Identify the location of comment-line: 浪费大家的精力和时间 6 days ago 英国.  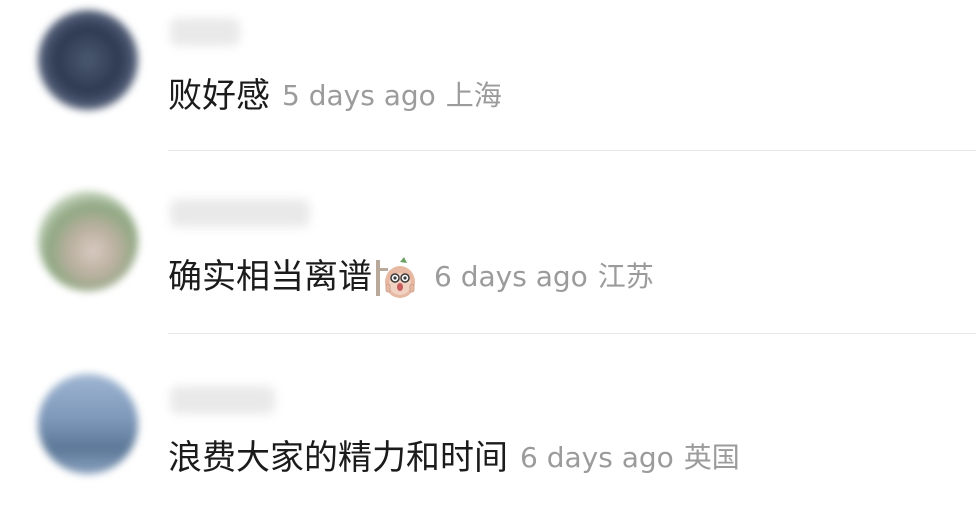
(454, 458).